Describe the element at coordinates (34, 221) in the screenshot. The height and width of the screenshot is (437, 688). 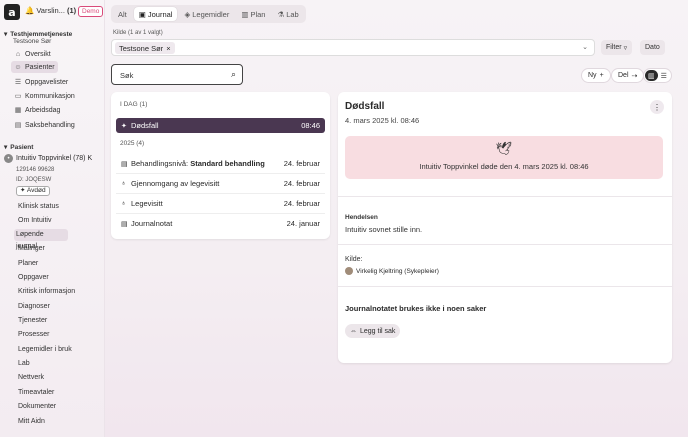
I see `patient-nav-om-intuitiv: Om Intuitiv` at that location.